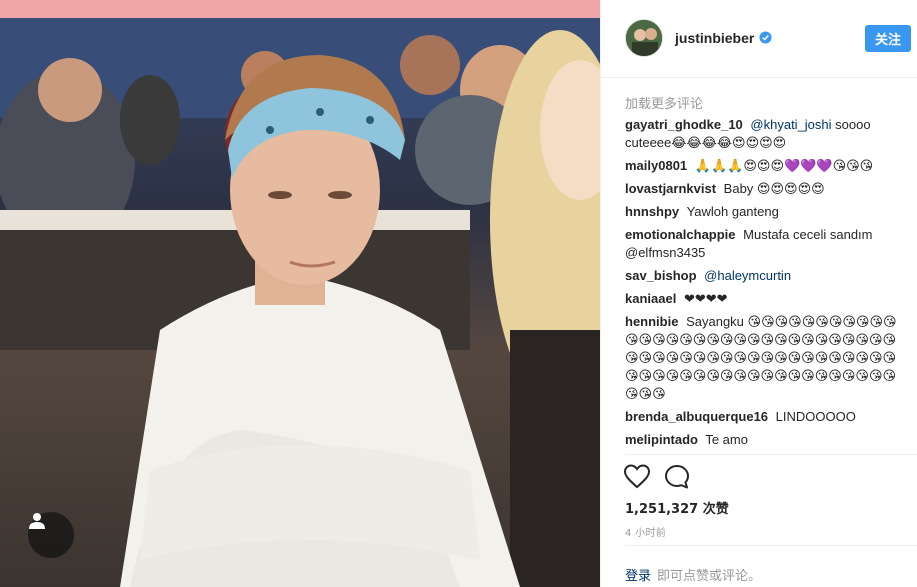 The height and width of the screenshot is (587, 917). I want to click on comment-bubble-icon, so click(677, 477).